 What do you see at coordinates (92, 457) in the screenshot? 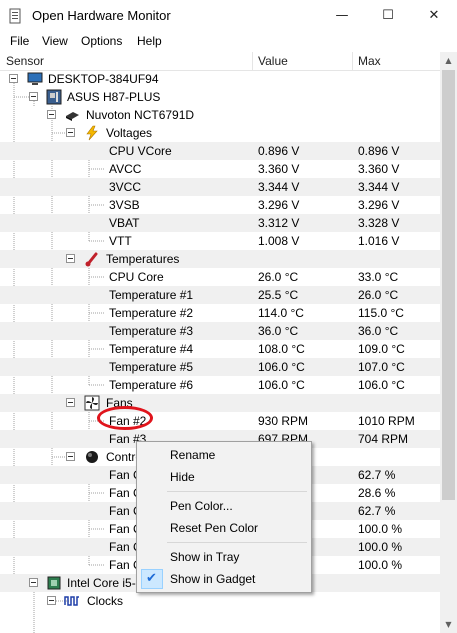
I see `controls-icon` at bounding box center [92, 457].